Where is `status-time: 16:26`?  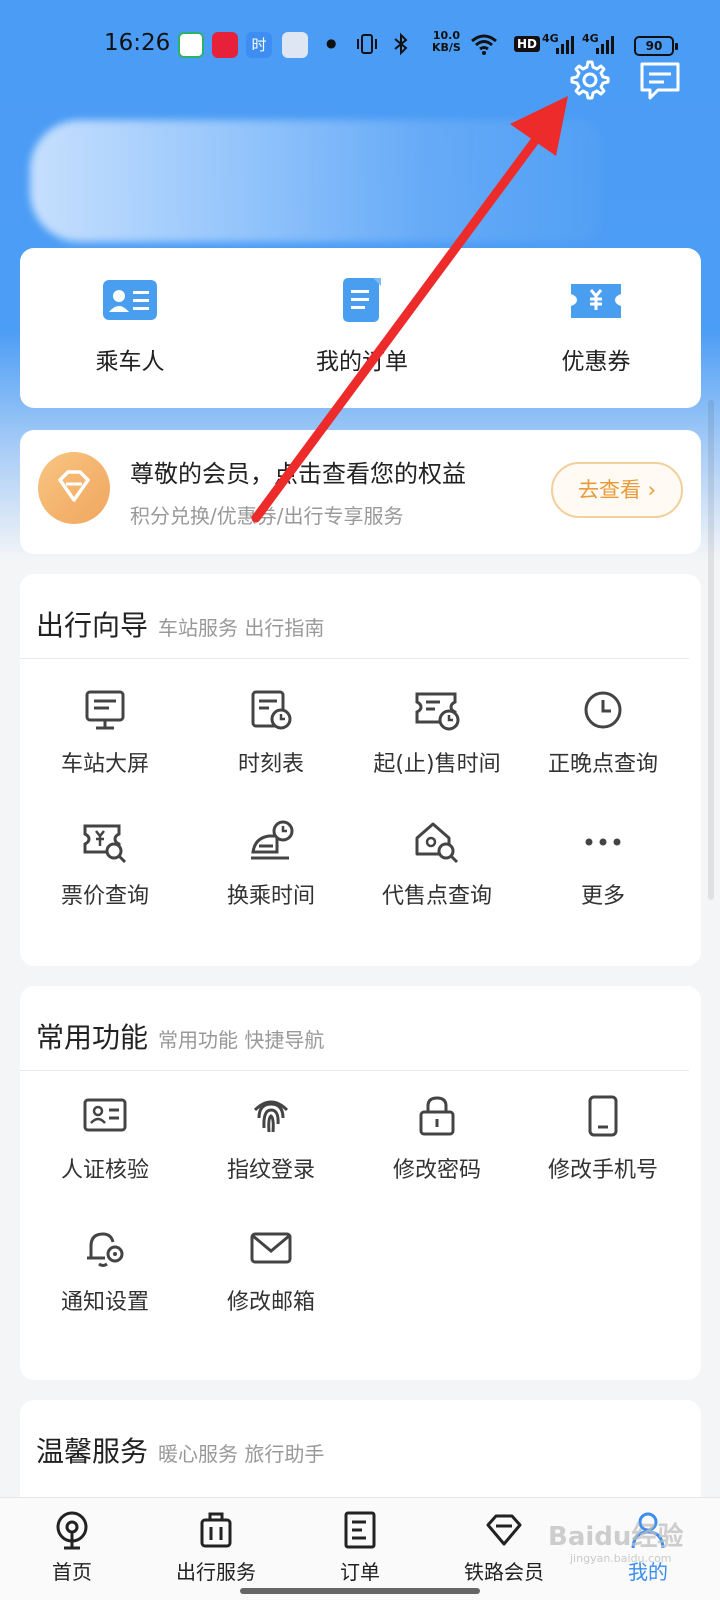 status-time: 16:26 is located at coordinates (137, 43).